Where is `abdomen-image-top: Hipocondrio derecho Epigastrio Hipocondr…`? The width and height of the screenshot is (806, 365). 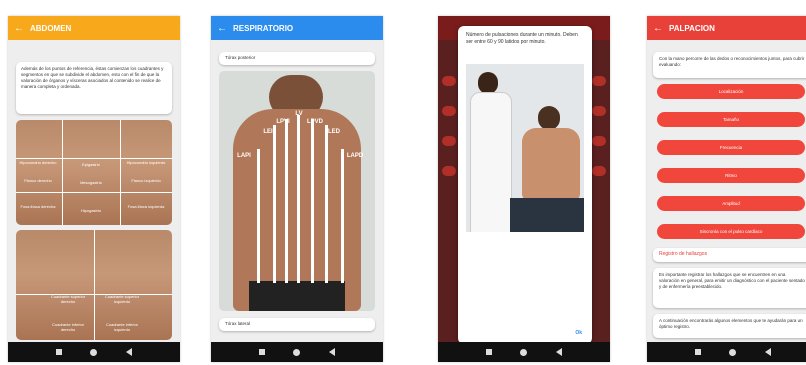
abdomen-image-top: Hipocondrio derecho Epigastrio Hipocondr… is located at coordinates (94, 172).